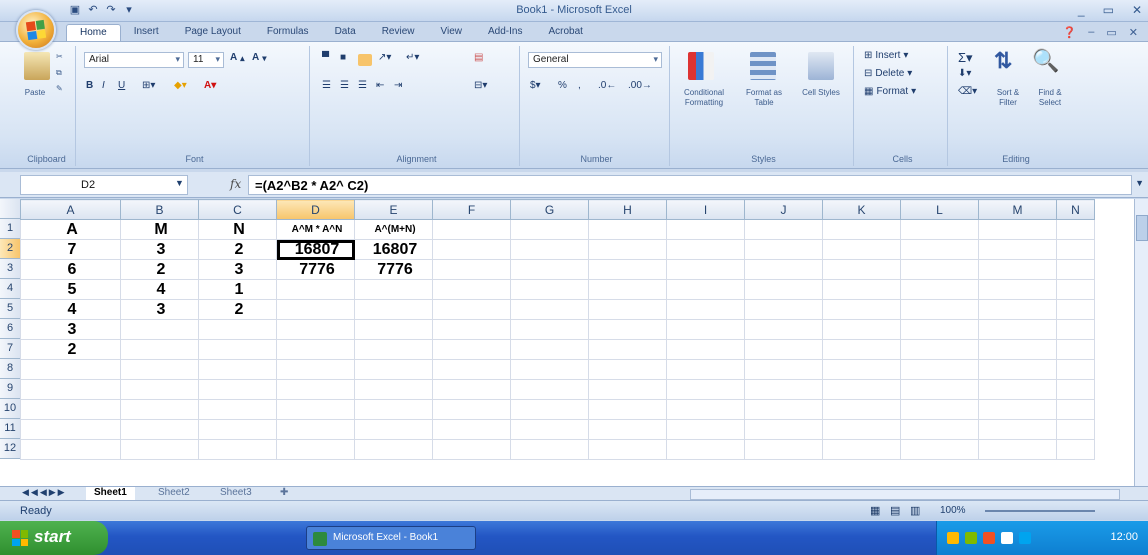 Image resolution: width=1148 pixels, height=555 pixels. I want to click on autosum-icon: Σ▾, so click(965, 58).